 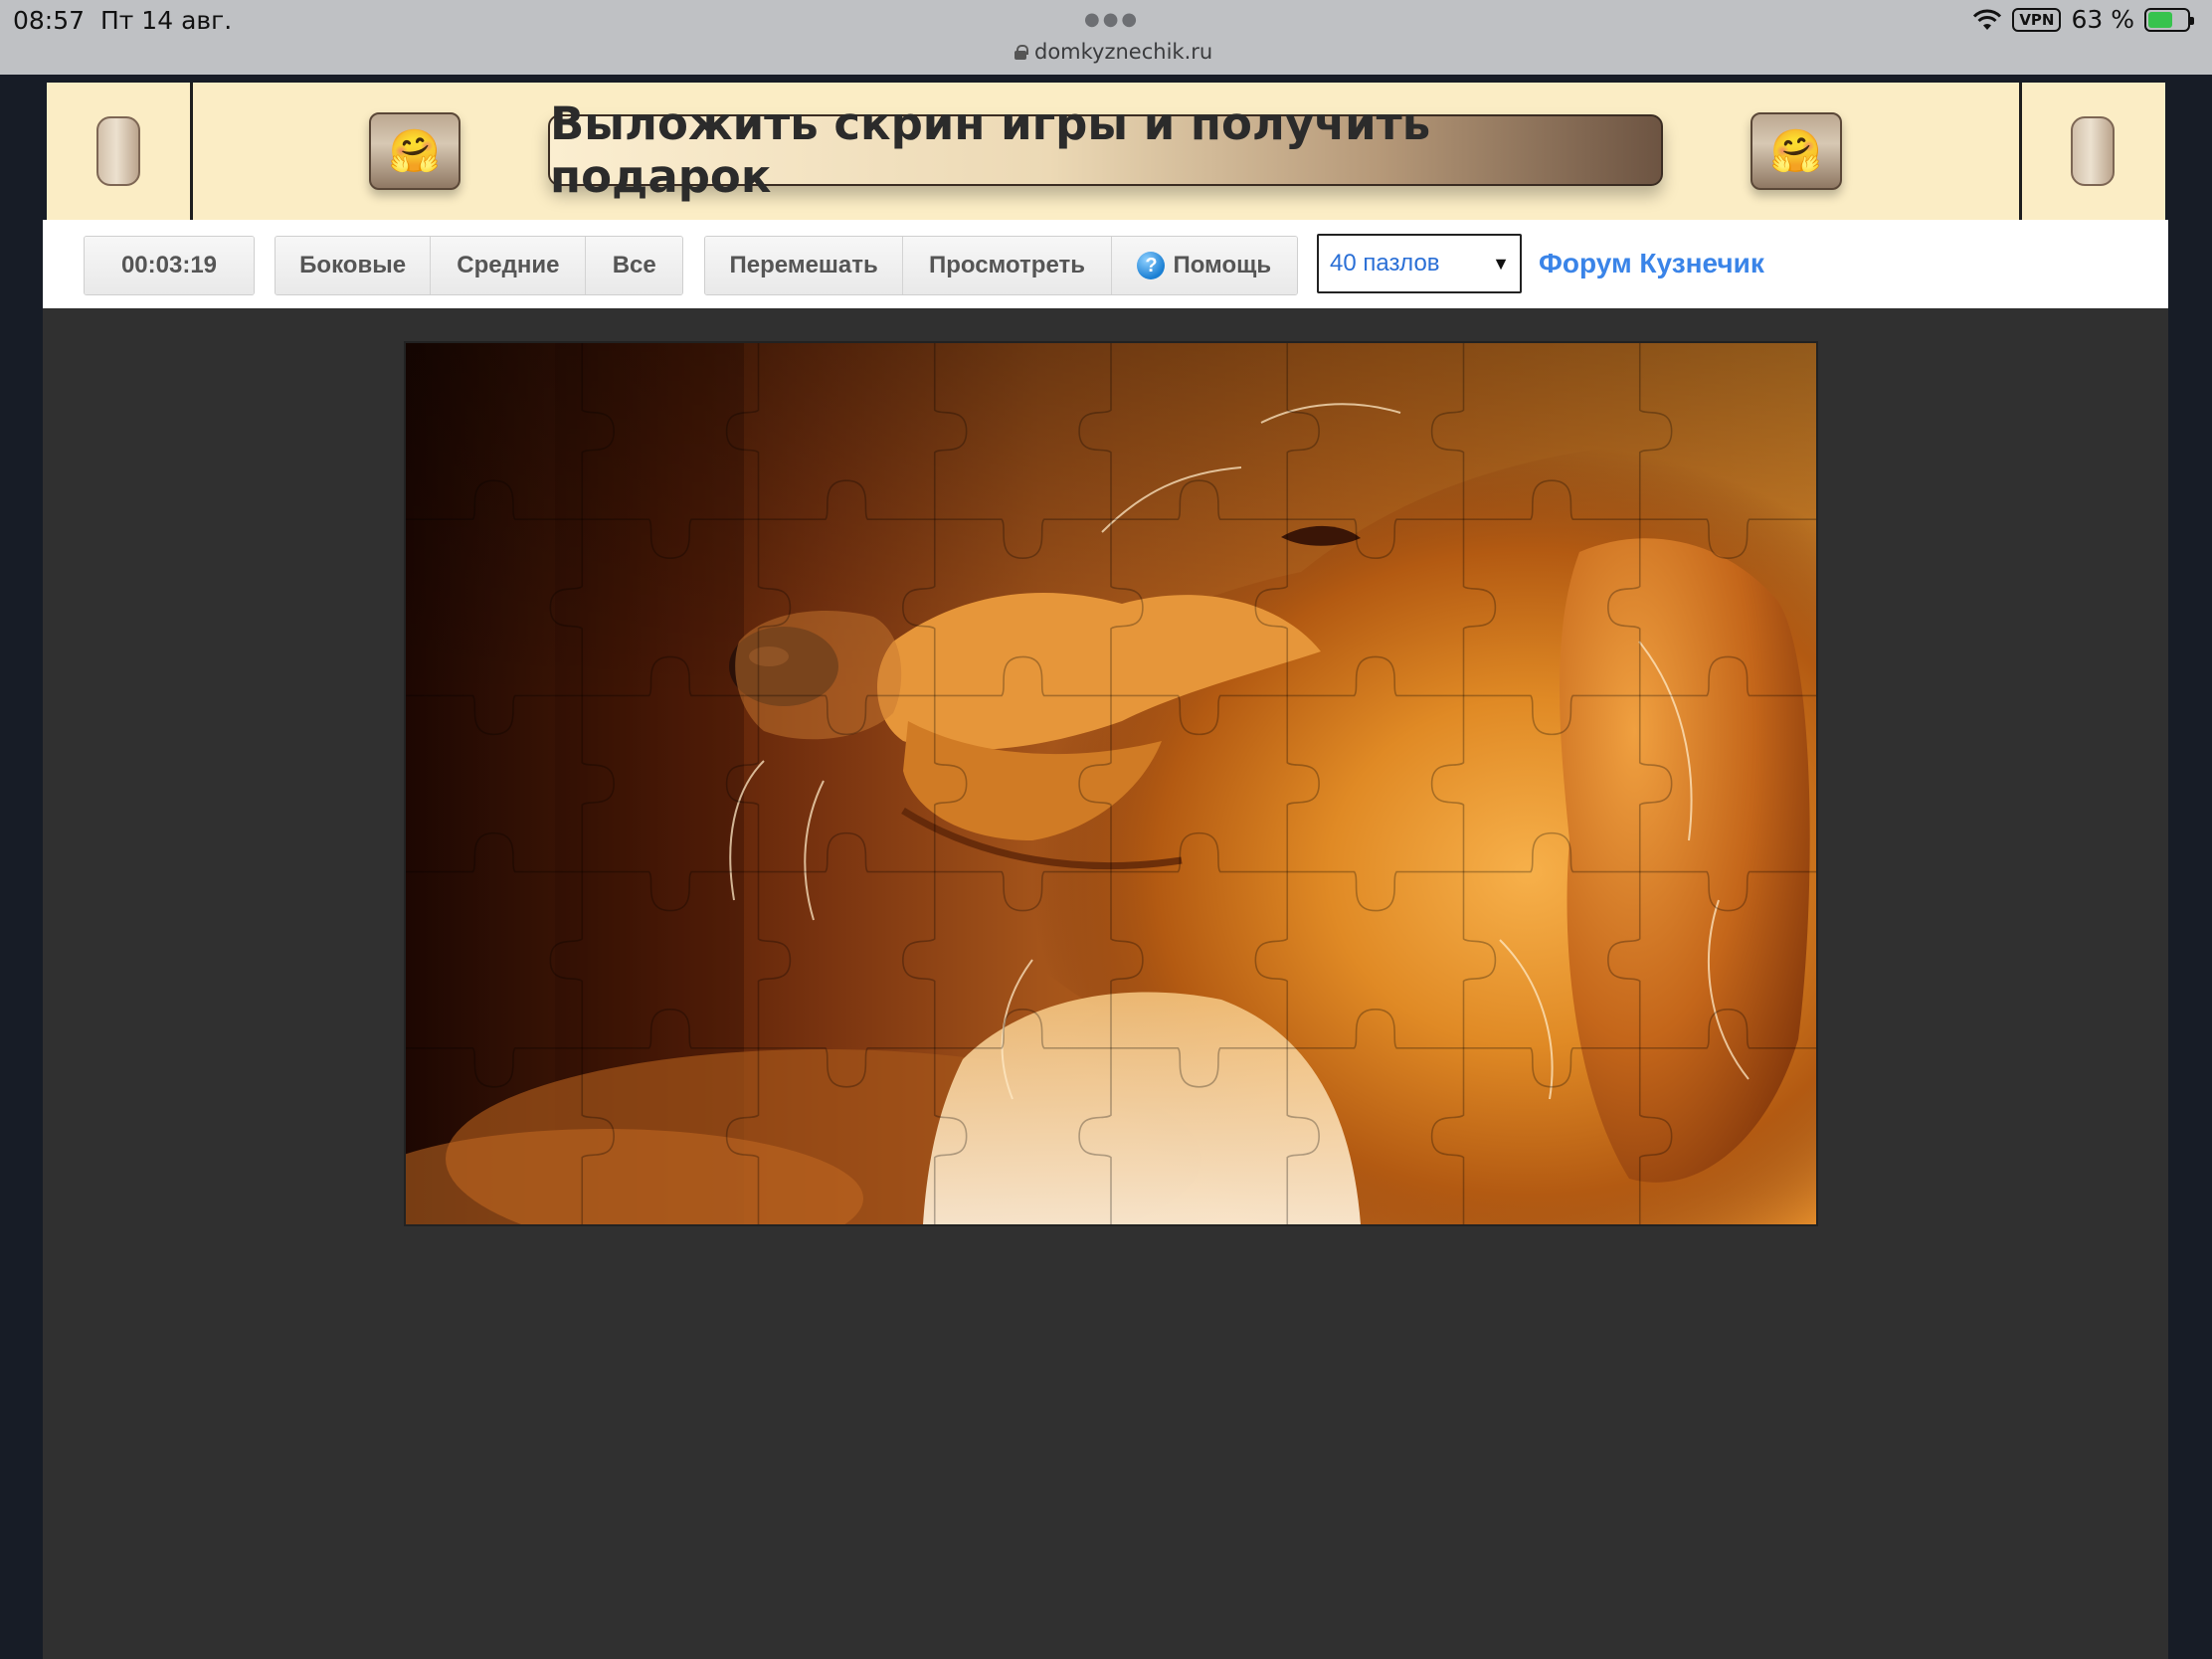 What do you see at coordinates (1796, 151) in the screenshot?
I see `hugging-face-emoji-icon-right: 🤗` at bounding box center [1796, 151].